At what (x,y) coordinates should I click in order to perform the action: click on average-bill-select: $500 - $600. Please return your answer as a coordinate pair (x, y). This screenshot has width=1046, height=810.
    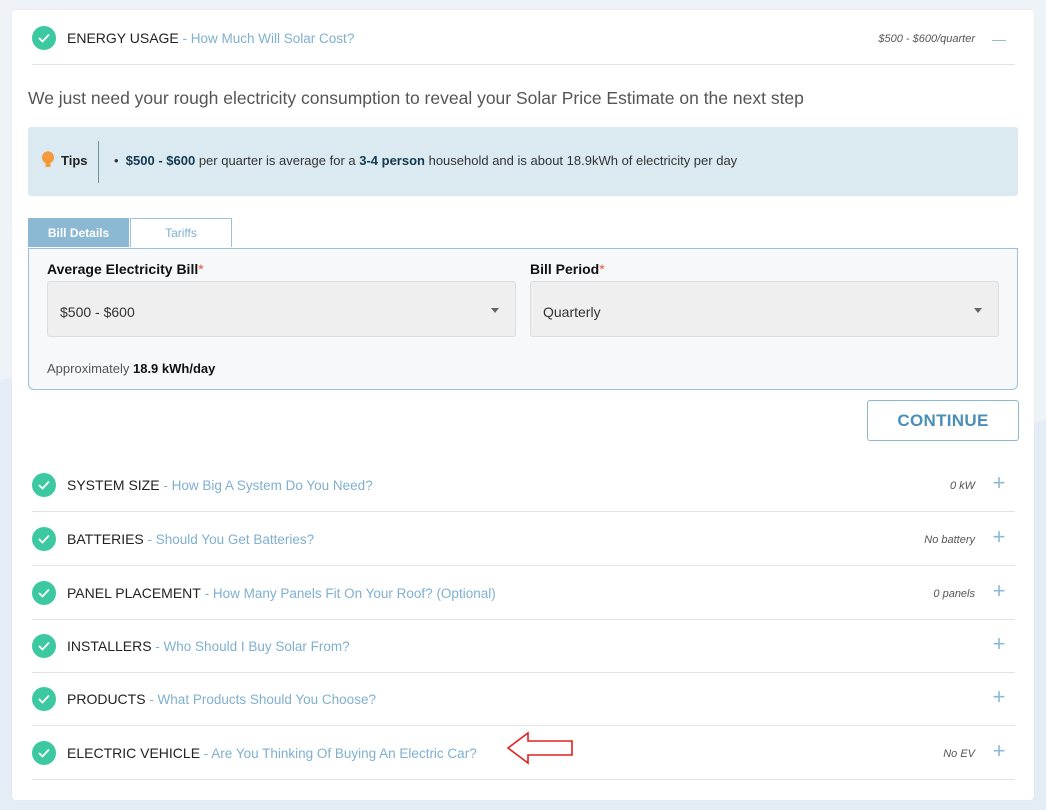
    Looking at the image, I should click on (281, 309).